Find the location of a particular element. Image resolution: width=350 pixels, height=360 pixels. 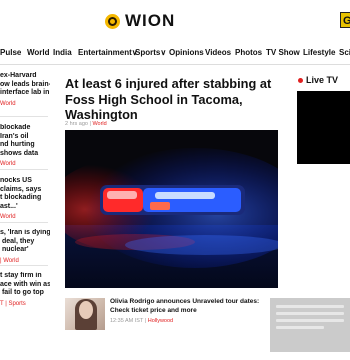

logo-text: WION is located at coordinates (150, 20).